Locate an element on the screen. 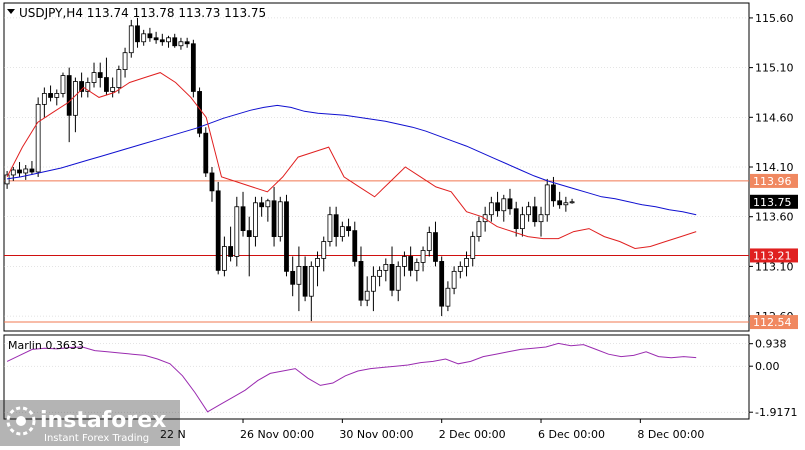  price-tick-label: 114.60 is located at coordinates (774, 117).